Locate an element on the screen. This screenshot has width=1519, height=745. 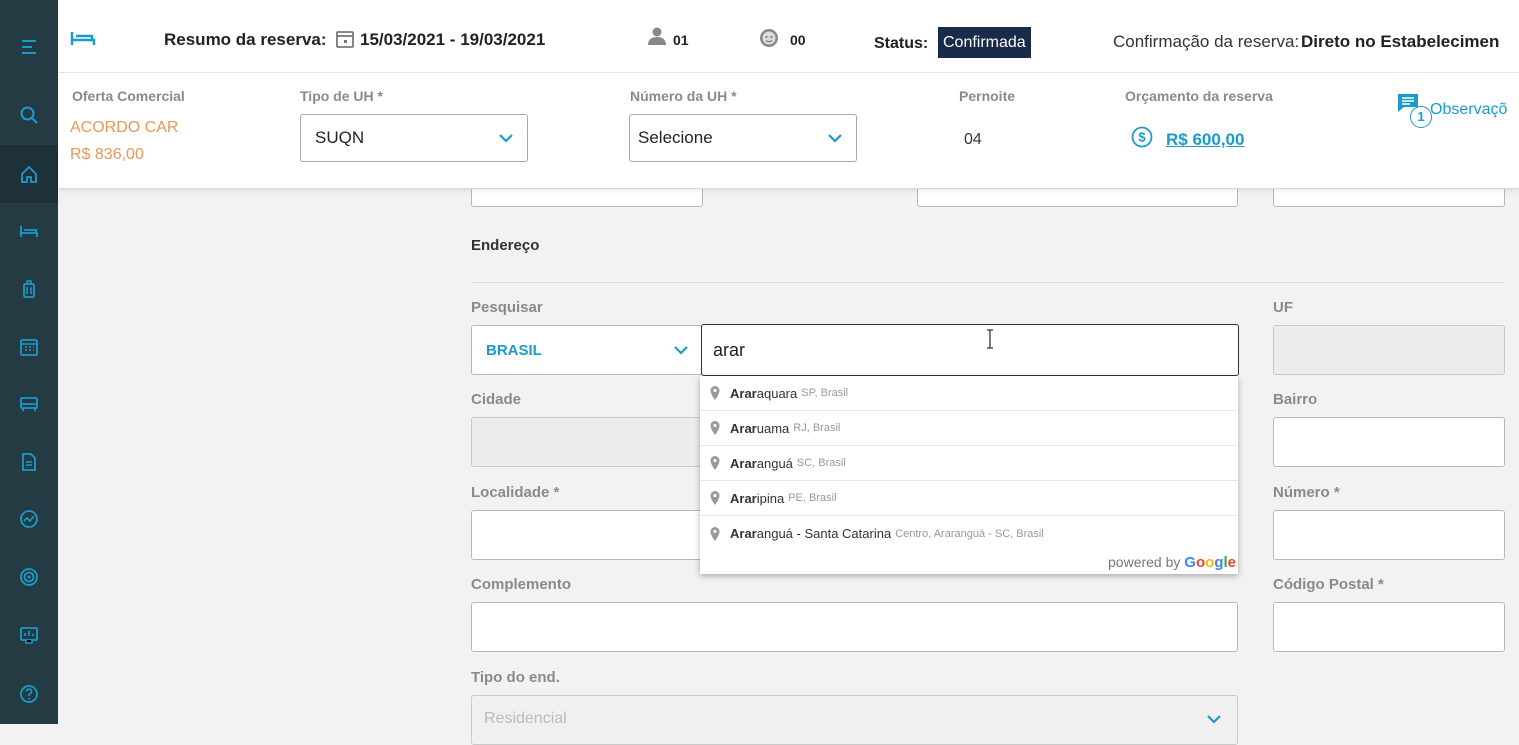
adults-count: 01 is located at coordinates (681, 40).